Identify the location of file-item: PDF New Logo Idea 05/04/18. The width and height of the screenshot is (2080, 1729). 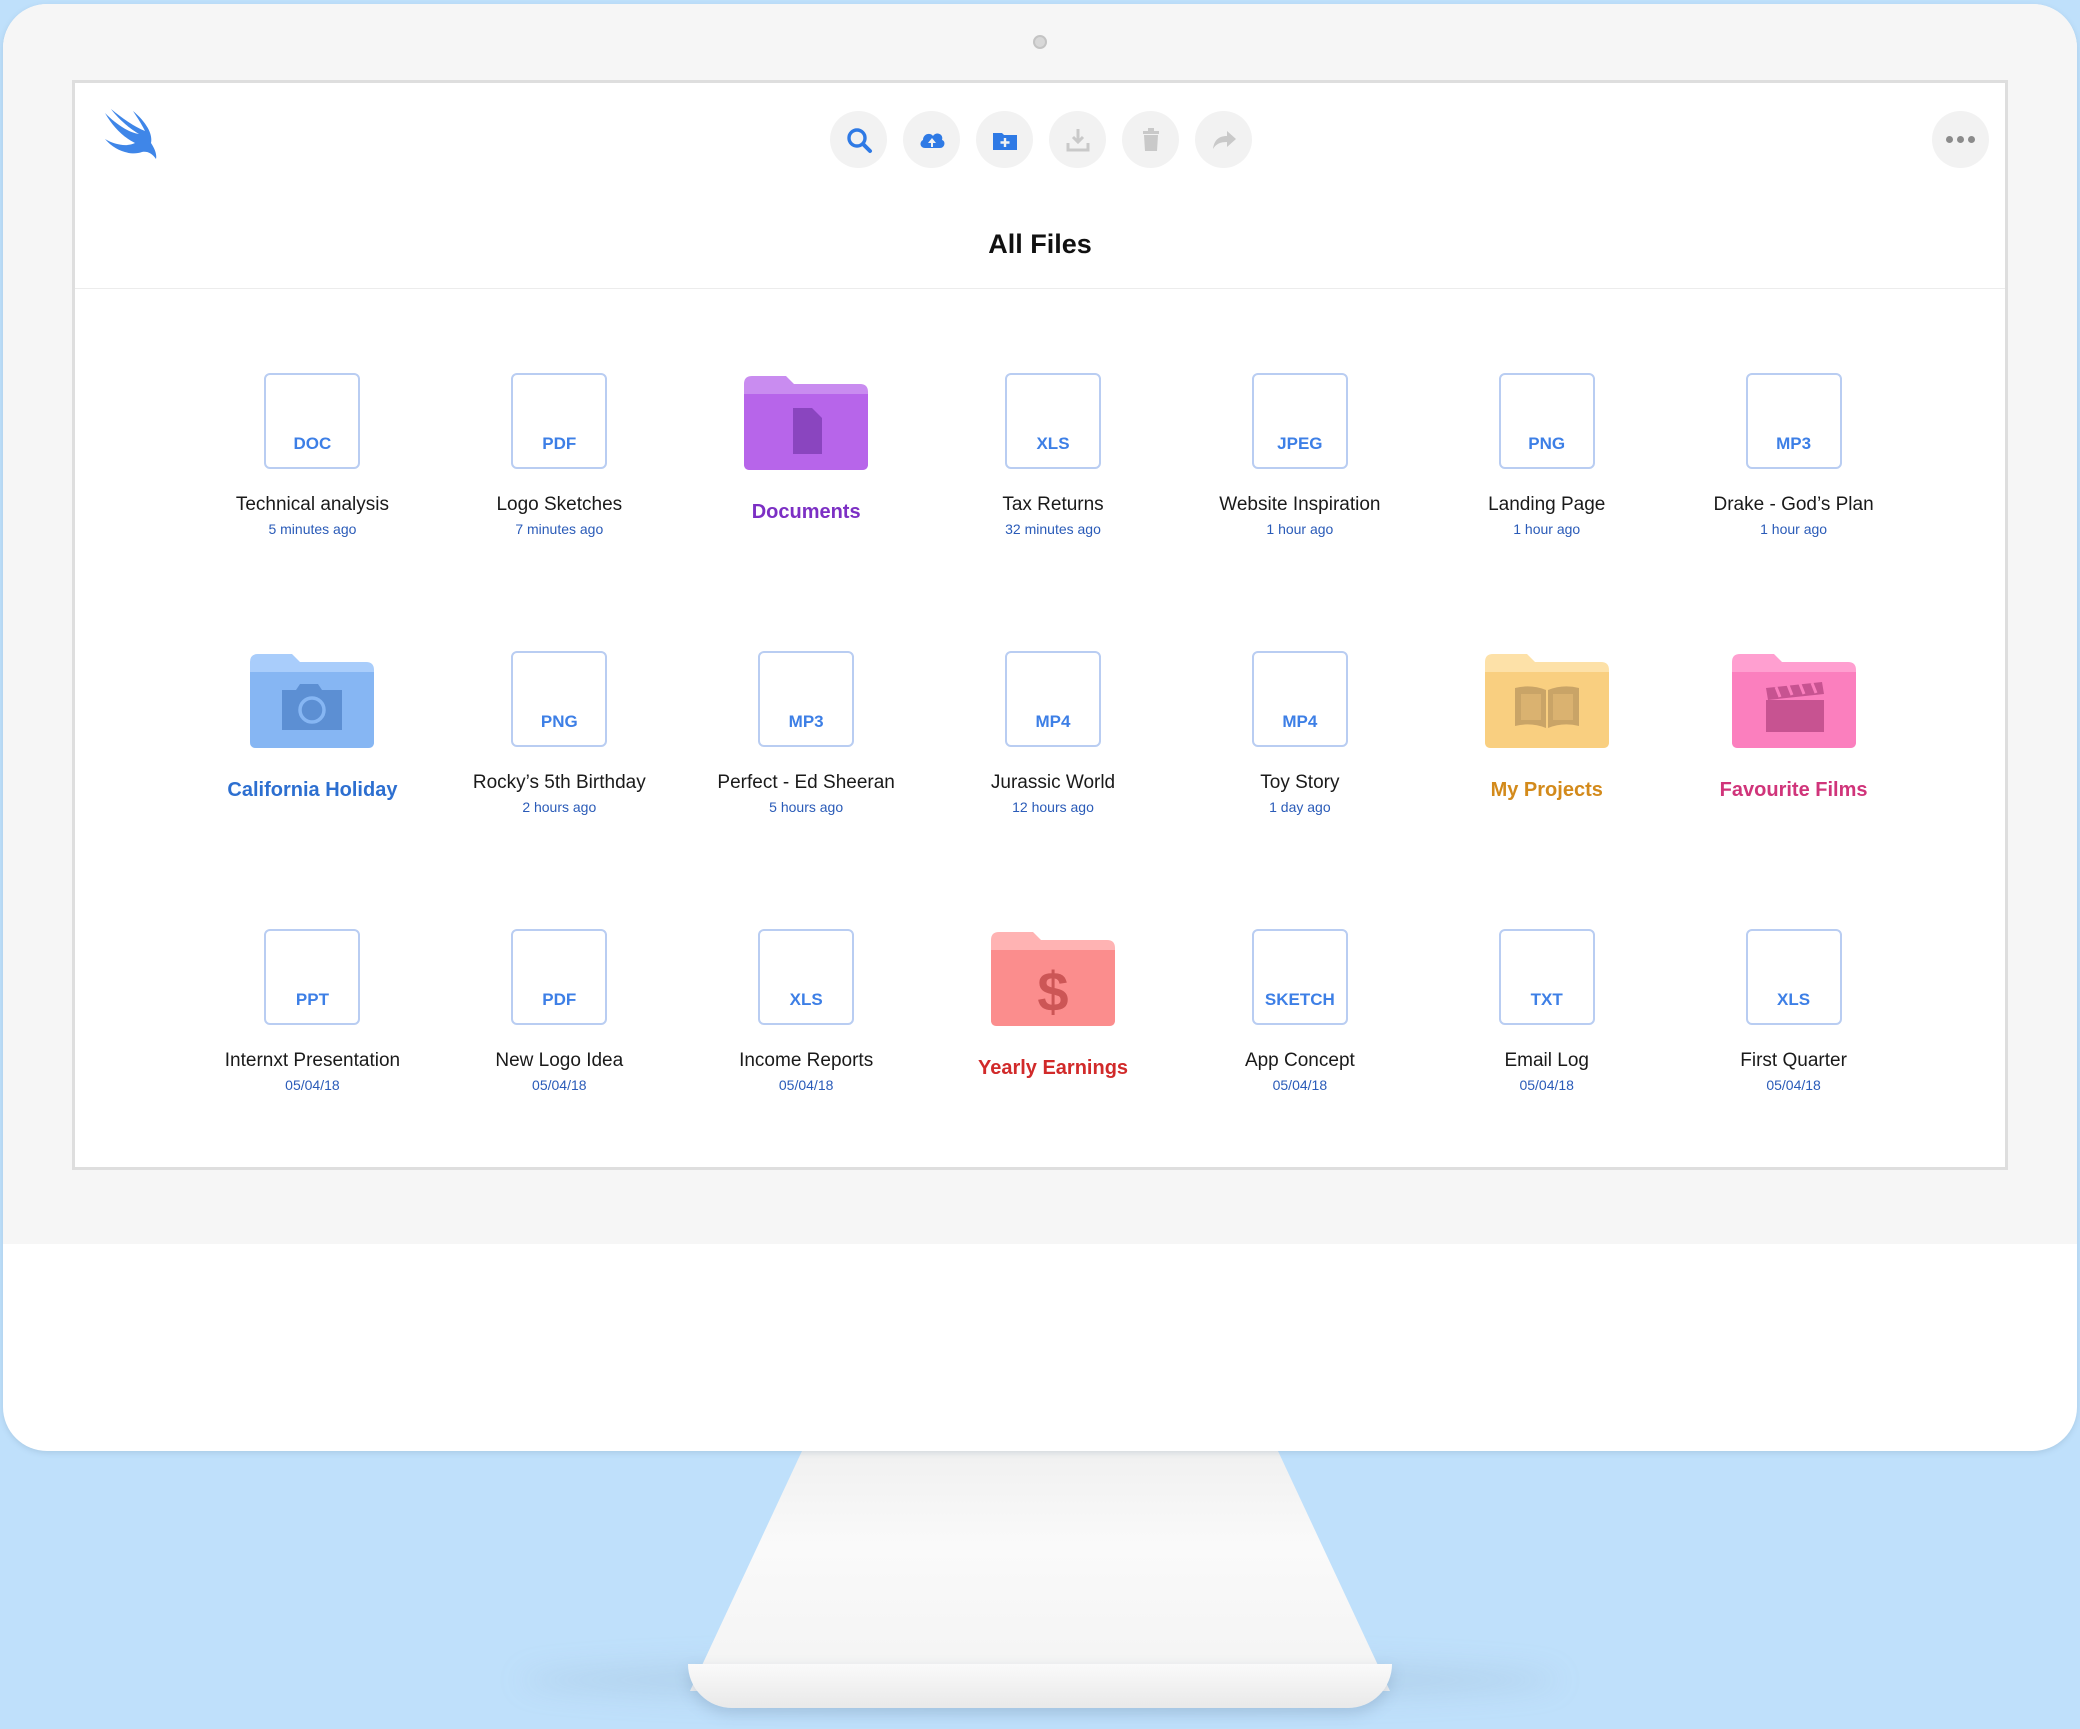
(559, 1060).